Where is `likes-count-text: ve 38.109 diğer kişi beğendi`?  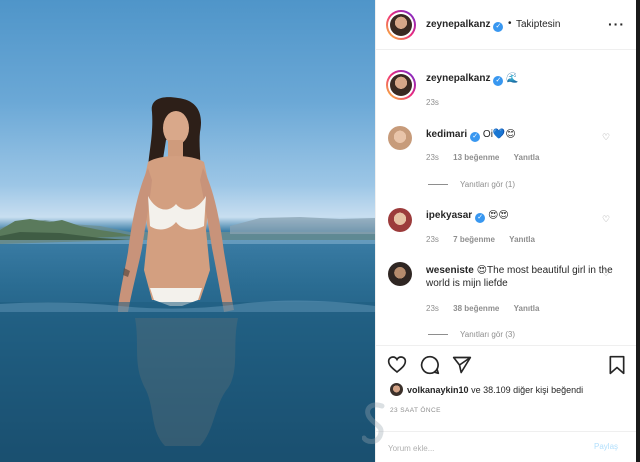 likes-count-text: ve 38.109 diğer kişi beğendi is located at coordinates (527, 390).